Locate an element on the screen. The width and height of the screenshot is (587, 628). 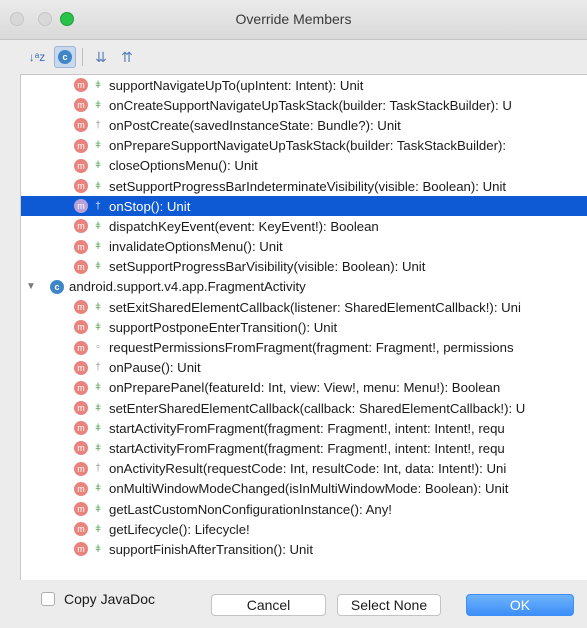
copy-javadoc-label: Copy JavaDoc is located at coordinates (110, 599).